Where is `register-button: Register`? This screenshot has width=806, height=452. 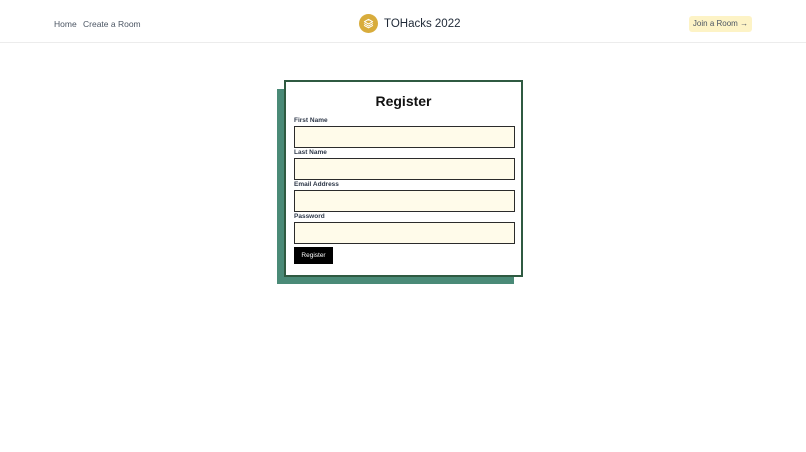 register-button: Register is located at coordinates (313, 255).